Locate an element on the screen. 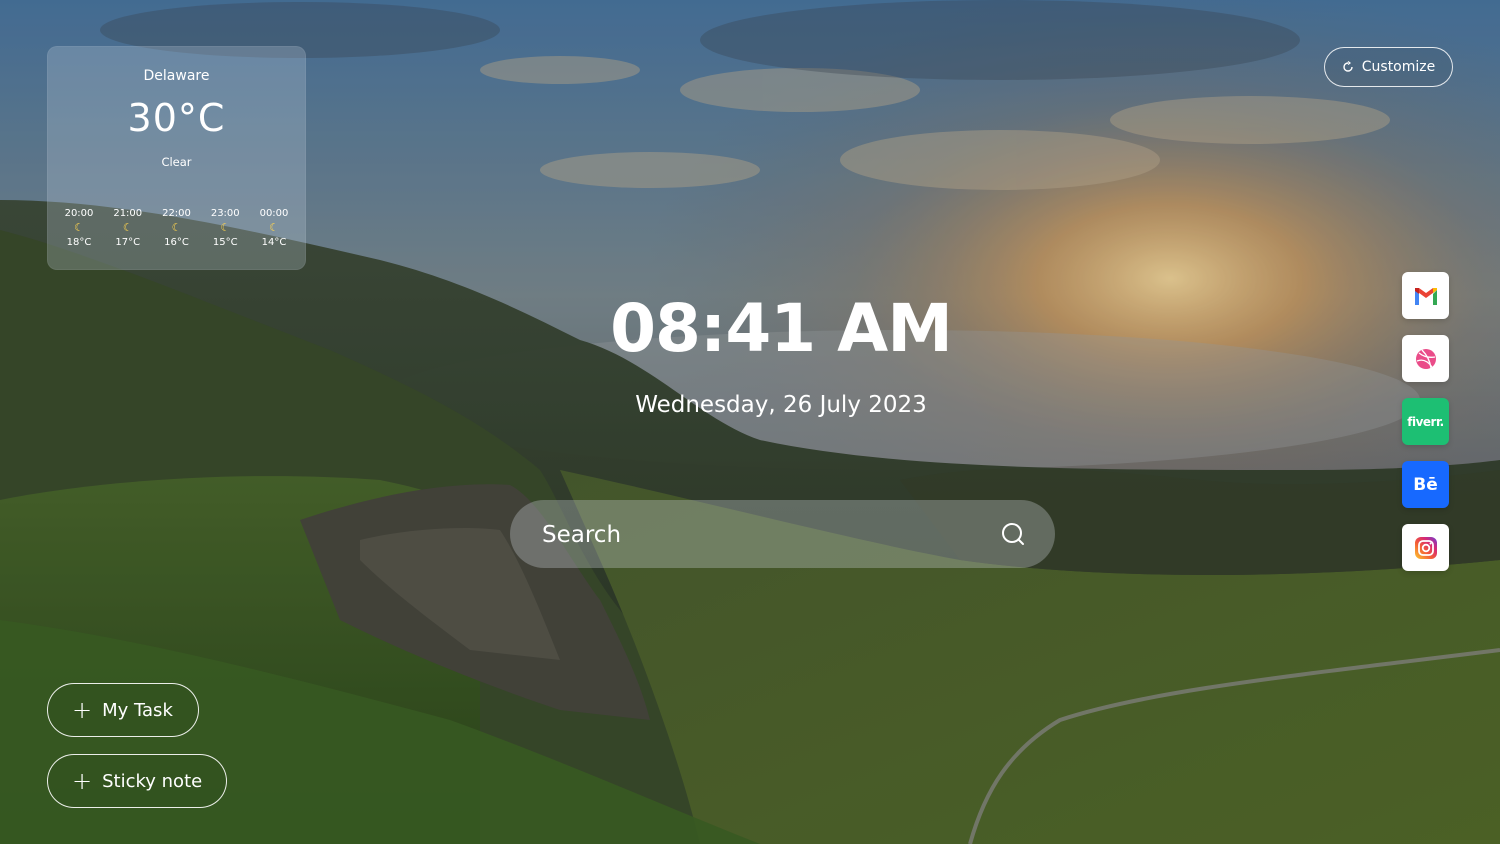 Image resolution: width=1500 pixels, height=844 pixels. dribbble-icon is located at coordinates (1425, 358).